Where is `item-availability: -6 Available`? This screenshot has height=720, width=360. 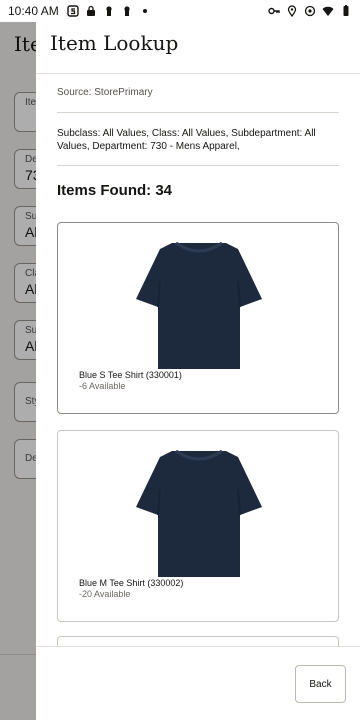 item-availability: -6 Available is located at coordinates (102, 386).